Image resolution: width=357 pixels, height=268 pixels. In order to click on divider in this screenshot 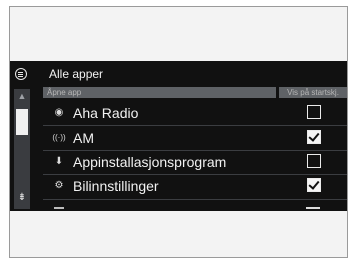, I will do `click(195, 199)`.